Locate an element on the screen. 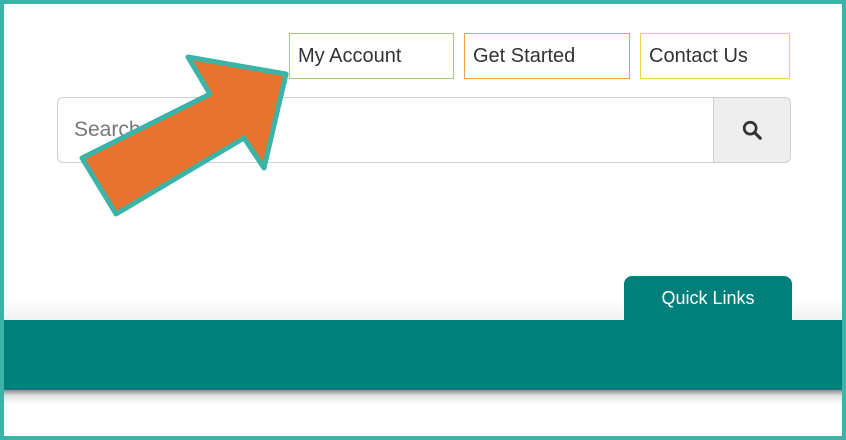 This screenshot has width=846, height=440. search-icon is located at coordinates (752, 130).